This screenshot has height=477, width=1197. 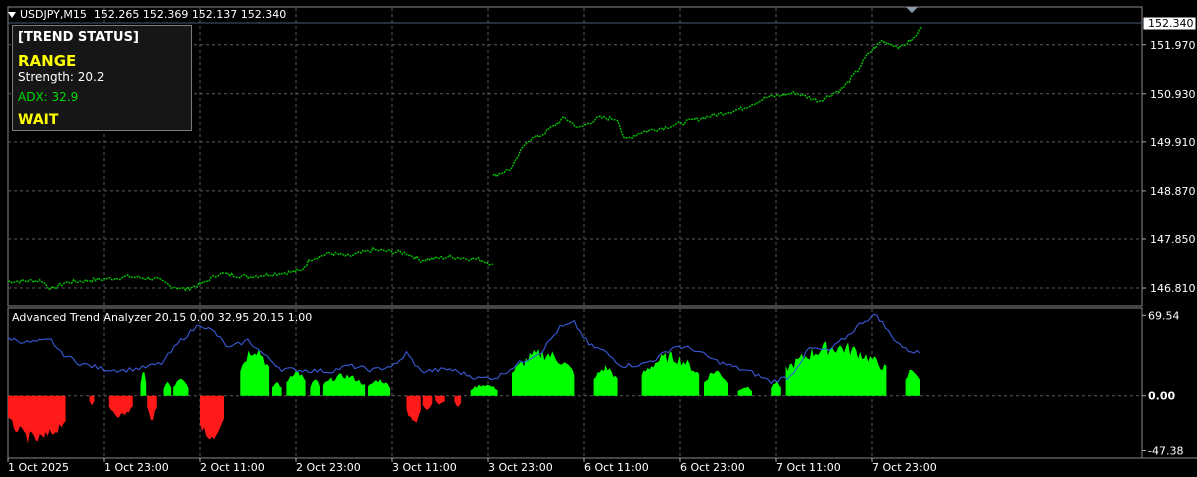 What do you see at coordinates (1173, 45) in the screenshot?
I see `price-axis-label: 151.970` at bounding box center [1173, 45].